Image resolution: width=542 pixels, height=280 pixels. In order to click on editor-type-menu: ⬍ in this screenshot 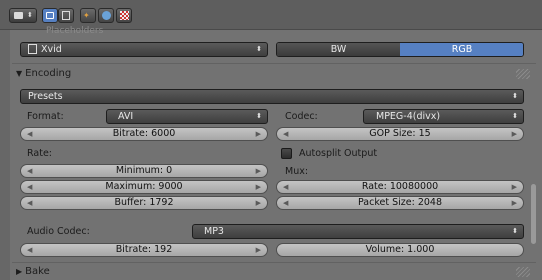, I will do `click(23, 15)`.